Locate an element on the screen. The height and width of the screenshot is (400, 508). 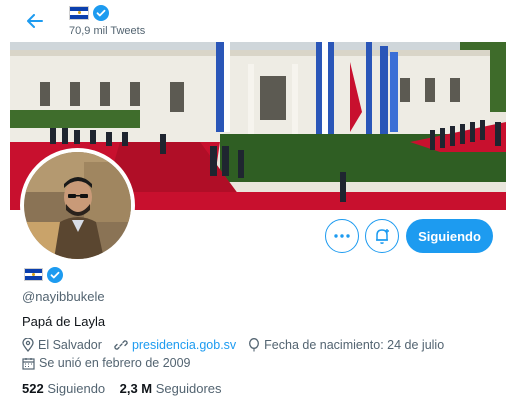
profile-avatar is located at coordinates (77, 205).